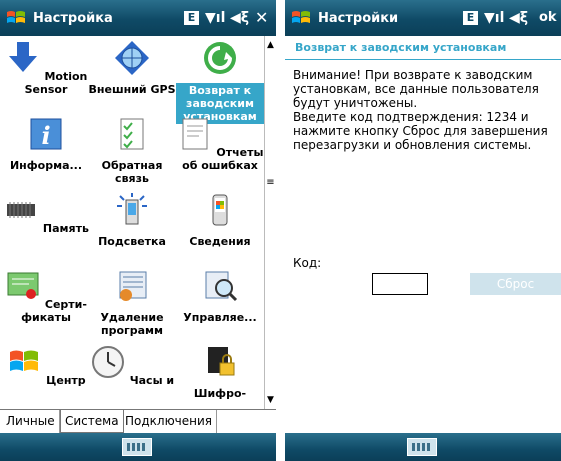  What do you see at coordinates (220, 210) in the screenshot?
I see `about-icon` at bounding box center [220, 210].